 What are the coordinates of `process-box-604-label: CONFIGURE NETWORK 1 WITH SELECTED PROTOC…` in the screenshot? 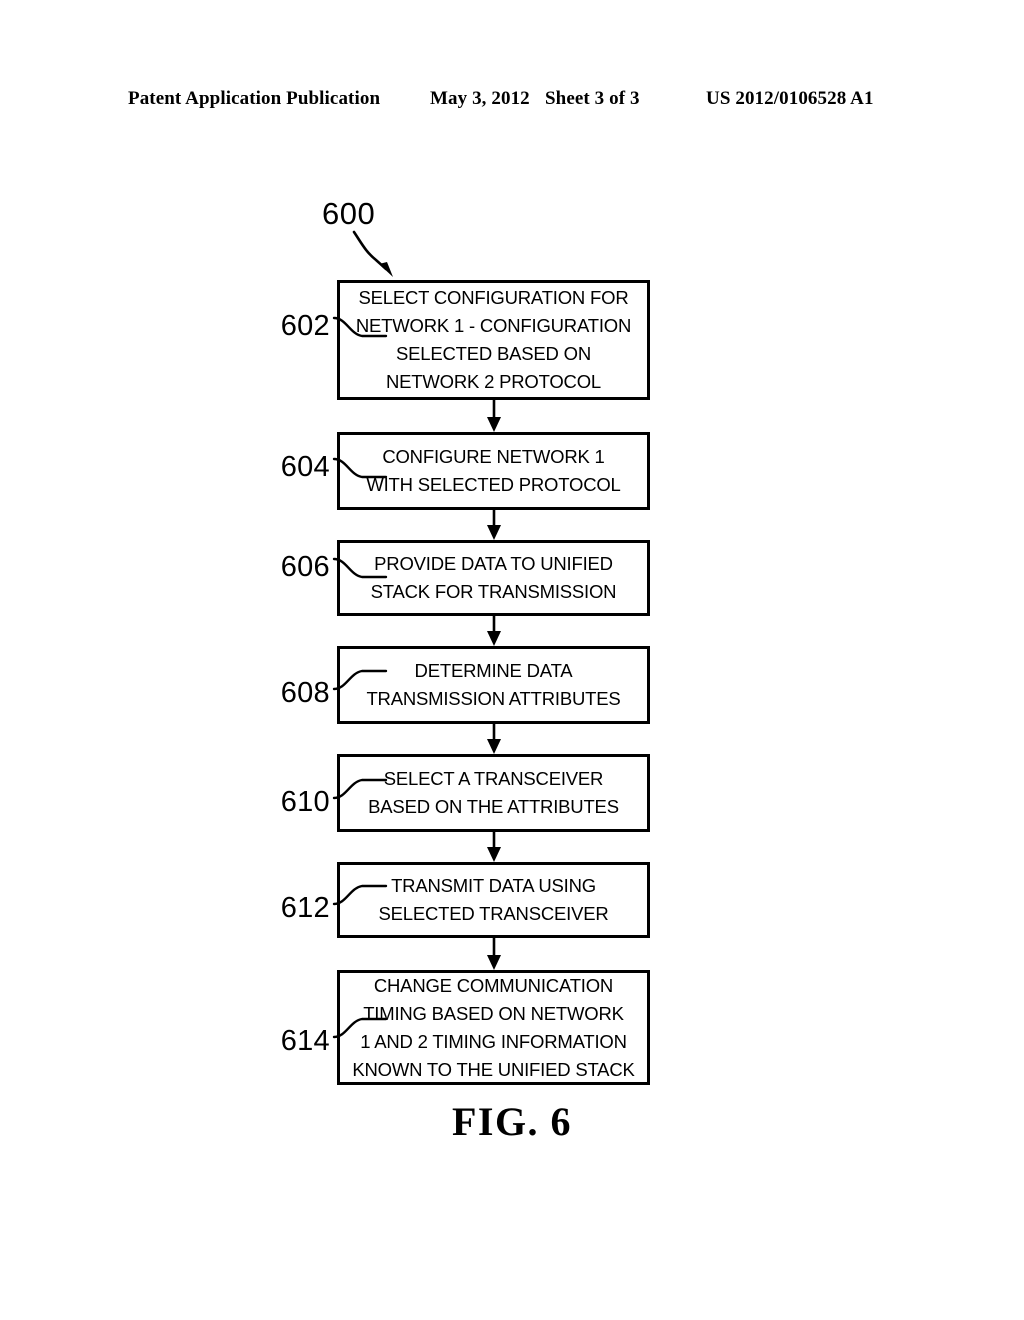 It's located at (493, 470).